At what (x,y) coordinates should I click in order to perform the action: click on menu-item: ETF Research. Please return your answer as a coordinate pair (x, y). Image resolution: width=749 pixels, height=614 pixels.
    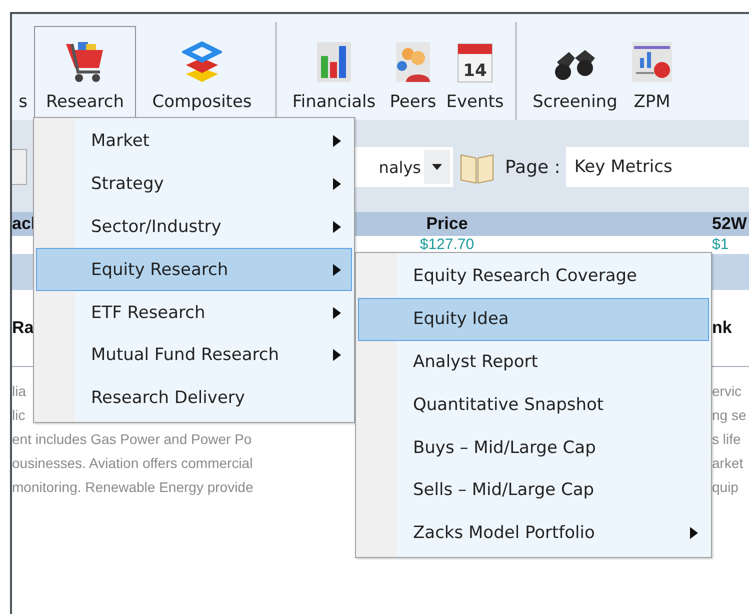
    Looking at the image, I should click on (194, 312).